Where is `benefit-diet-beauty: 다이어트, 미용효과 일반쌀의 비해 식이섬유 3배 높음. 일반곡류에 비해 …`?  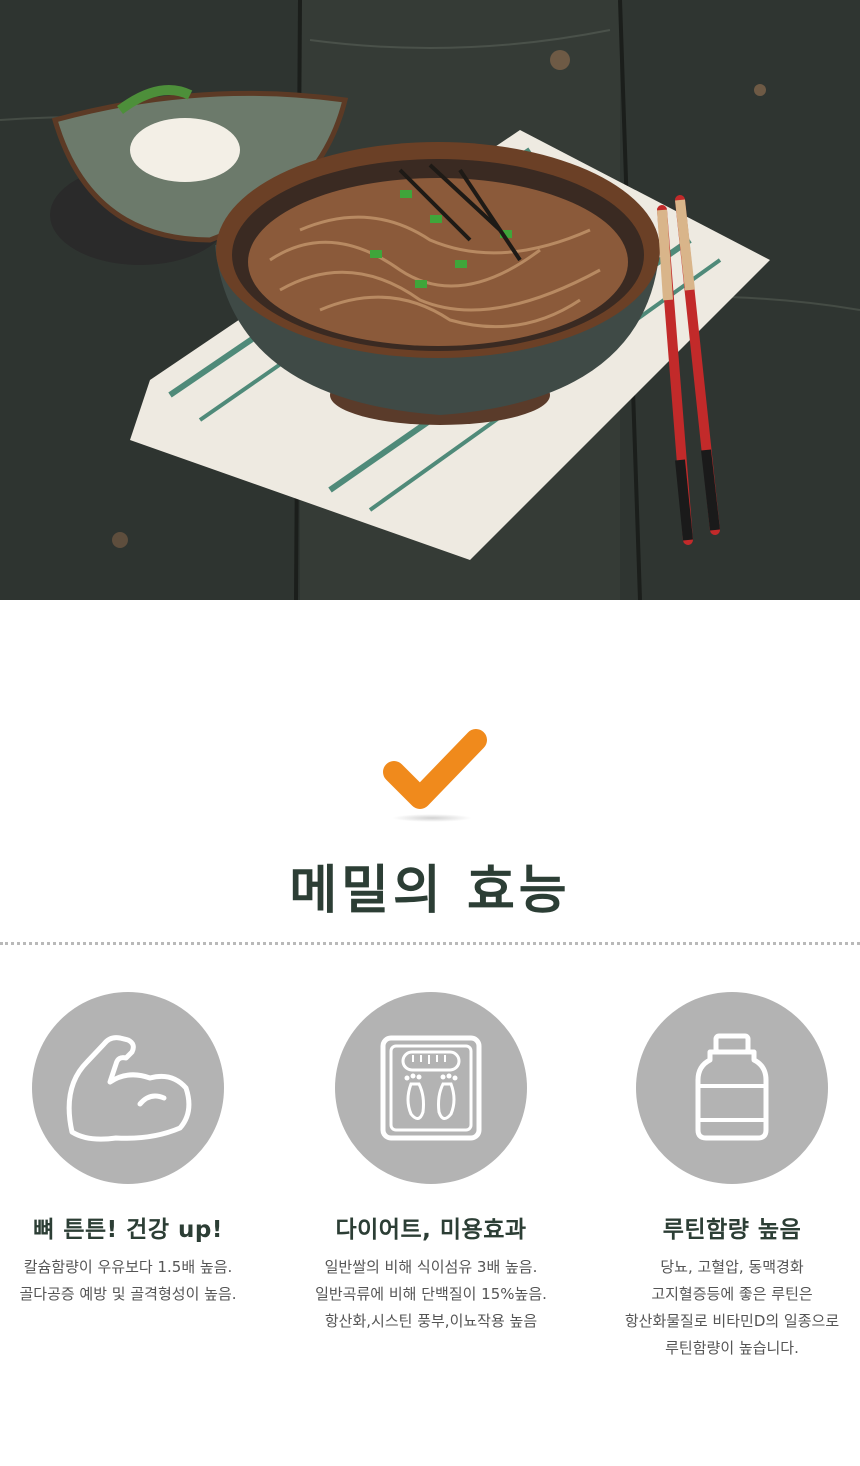 benefit-diet-beauty: 다이어트, 미용효과 일반쌀의 비해 식이섬유 3배 높음. 일반곡류에 비해 … is located at coordinates (431, 1163).